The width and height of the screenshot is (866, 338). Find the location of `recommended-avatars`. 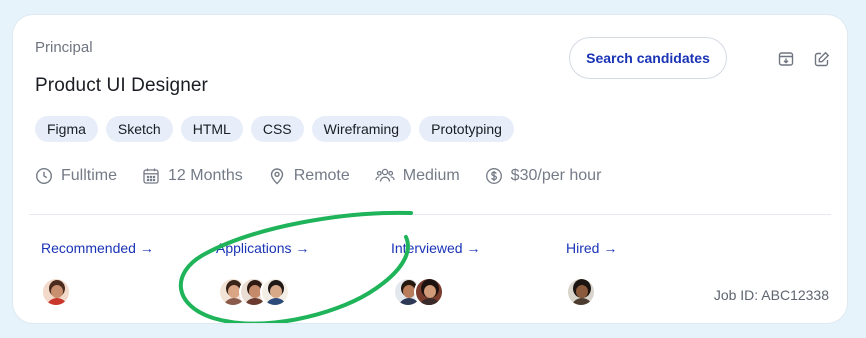

recommended-avatars is located at coordinates (56, 292).